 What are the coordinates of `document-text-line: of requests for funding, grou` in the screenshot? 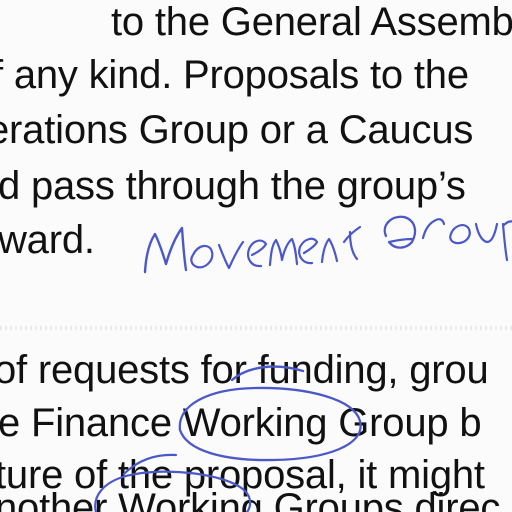 It's located at (244, 370).